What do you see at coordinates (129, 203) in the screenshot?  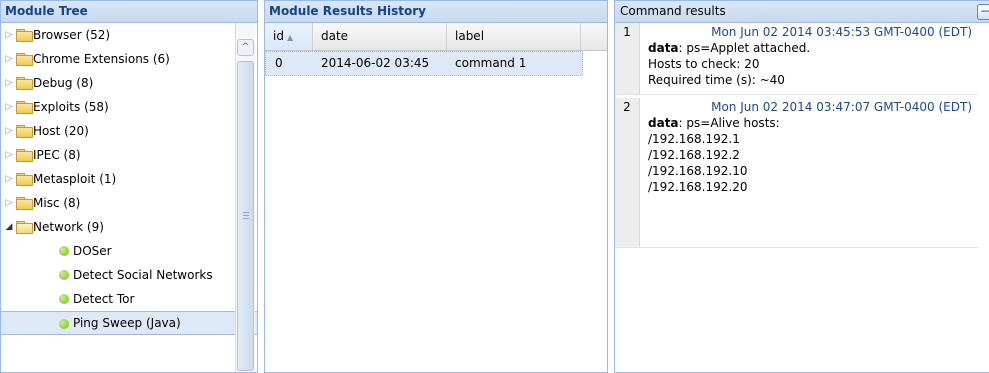 I see `tree-folder-misc: ▷ Misc (8)` at bounding box center [129, 203].